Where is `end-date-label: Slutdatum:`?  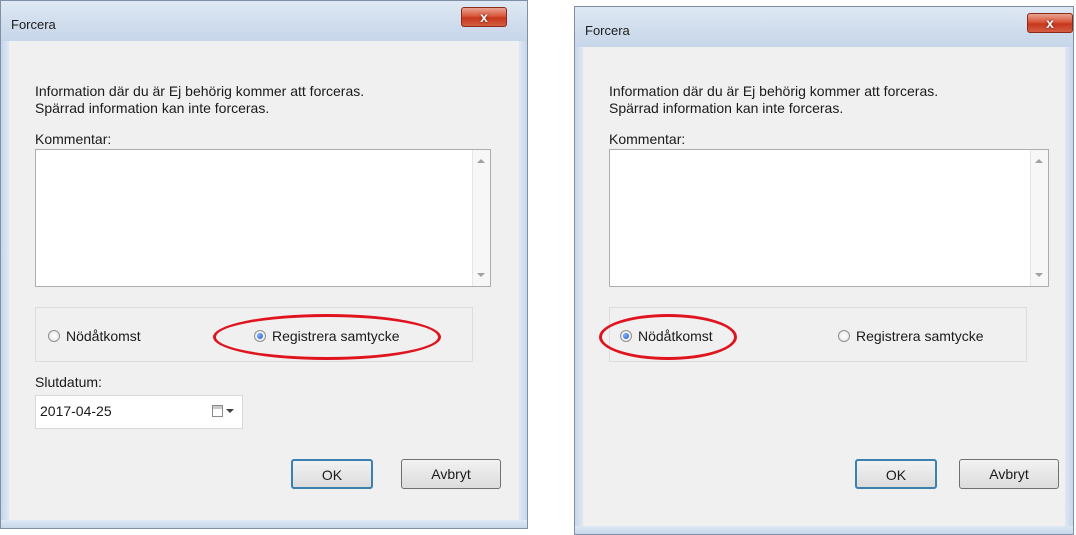
end-date-label: Slutdatum: is located at coordinates (68, 382).